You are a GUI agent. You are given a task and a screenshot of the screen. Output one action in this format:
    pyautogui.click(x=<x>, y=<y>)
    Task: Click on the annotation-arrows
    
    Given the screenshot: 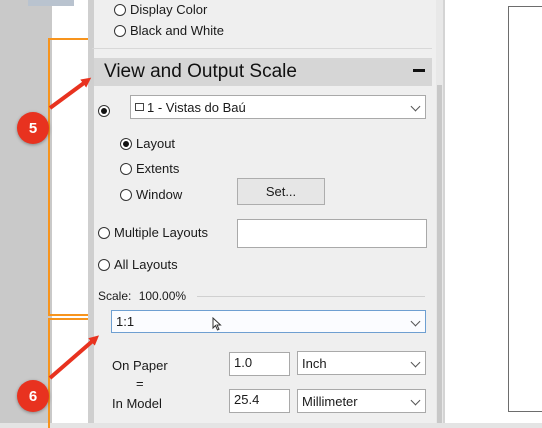 What is the action you would take?
    pyautogui.click(x=74, y=228)
    